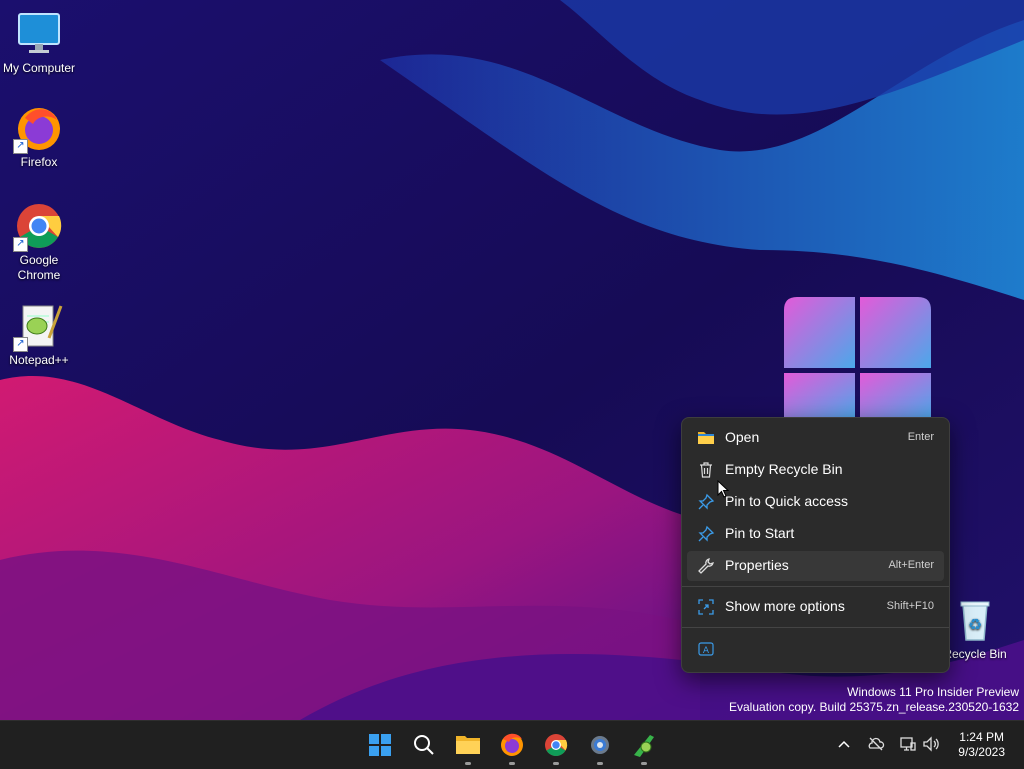  What do you see at coordinates (815, 649) in the screenshot?
I see `menu-item-ai-action: A` at bounding box center [815, 649].